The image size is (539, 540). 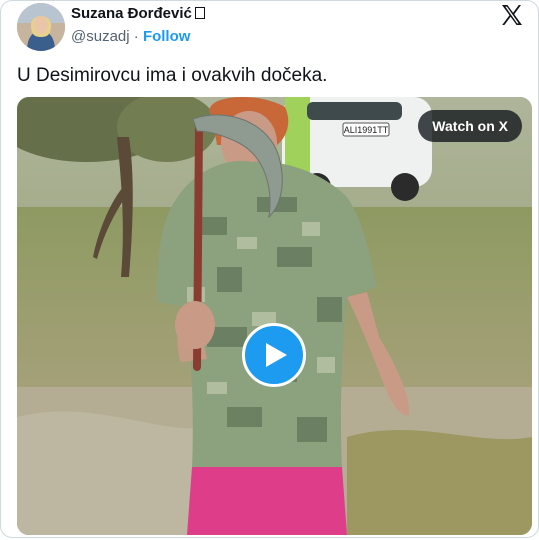 I want to click on author-name: Suzana Đorđević, so click(x=138, y=13).